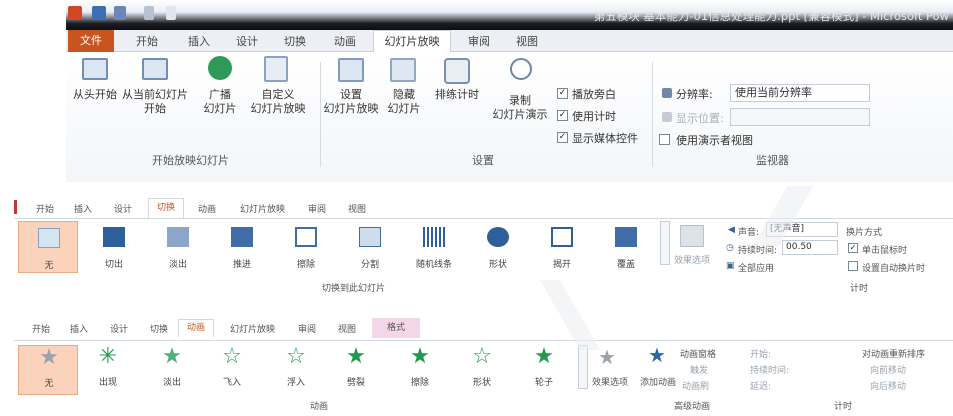 This screenshot has width=953, height=416. Describe the element at coordinates (242, 247) in the screenshot. I see `transition-push: 推进` at that location.